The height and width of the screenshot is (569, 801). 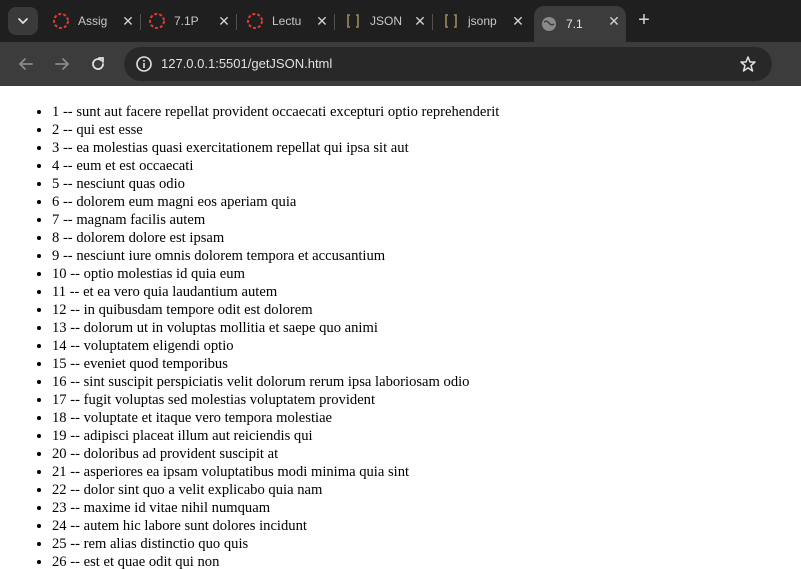 I want to click on tab-jsonp: jsonp ✕, so click(x=484, y=21).